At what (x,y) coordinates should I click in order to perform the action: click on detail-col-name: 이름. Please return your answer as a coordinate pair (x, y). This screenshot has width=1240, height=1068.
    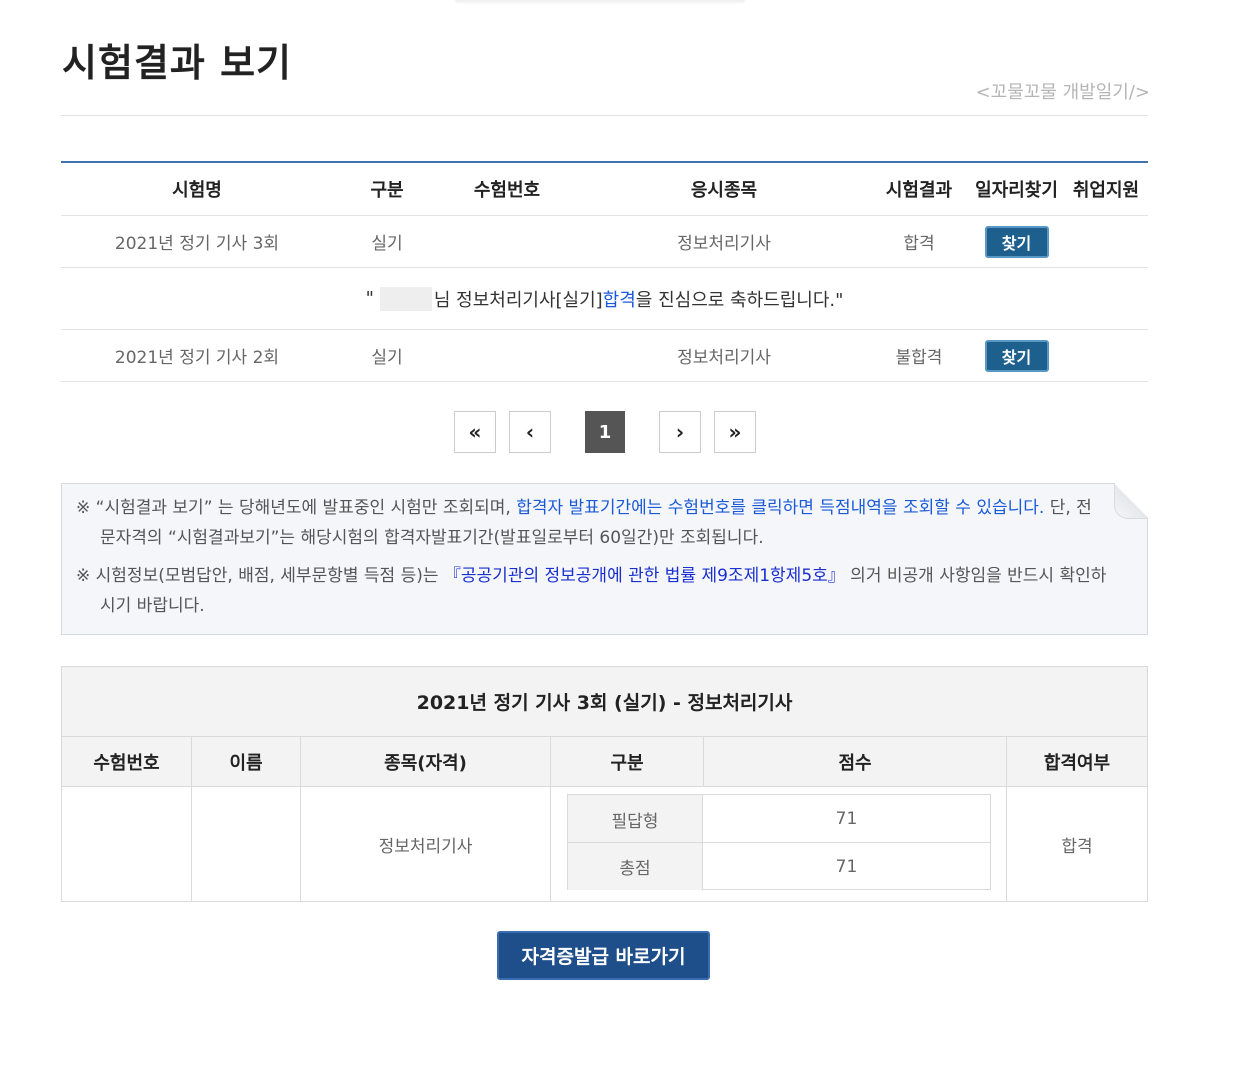
    Looking at the image, I should click on (246, 761).